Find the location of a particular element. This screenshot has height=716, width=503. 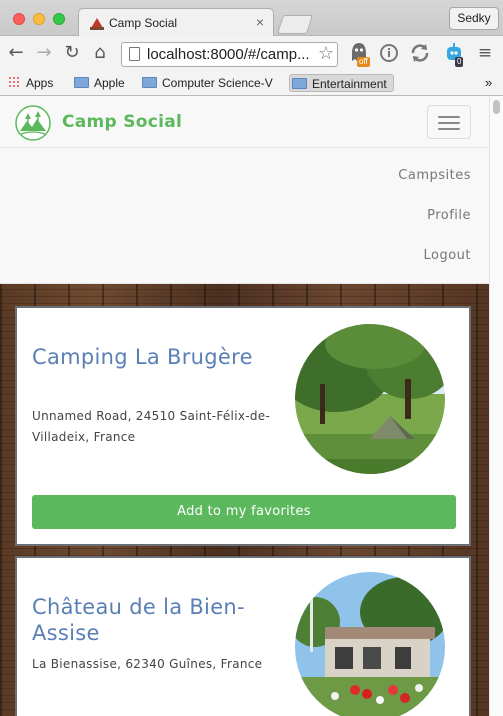

window-close-button is located at coordinates (19, 19).